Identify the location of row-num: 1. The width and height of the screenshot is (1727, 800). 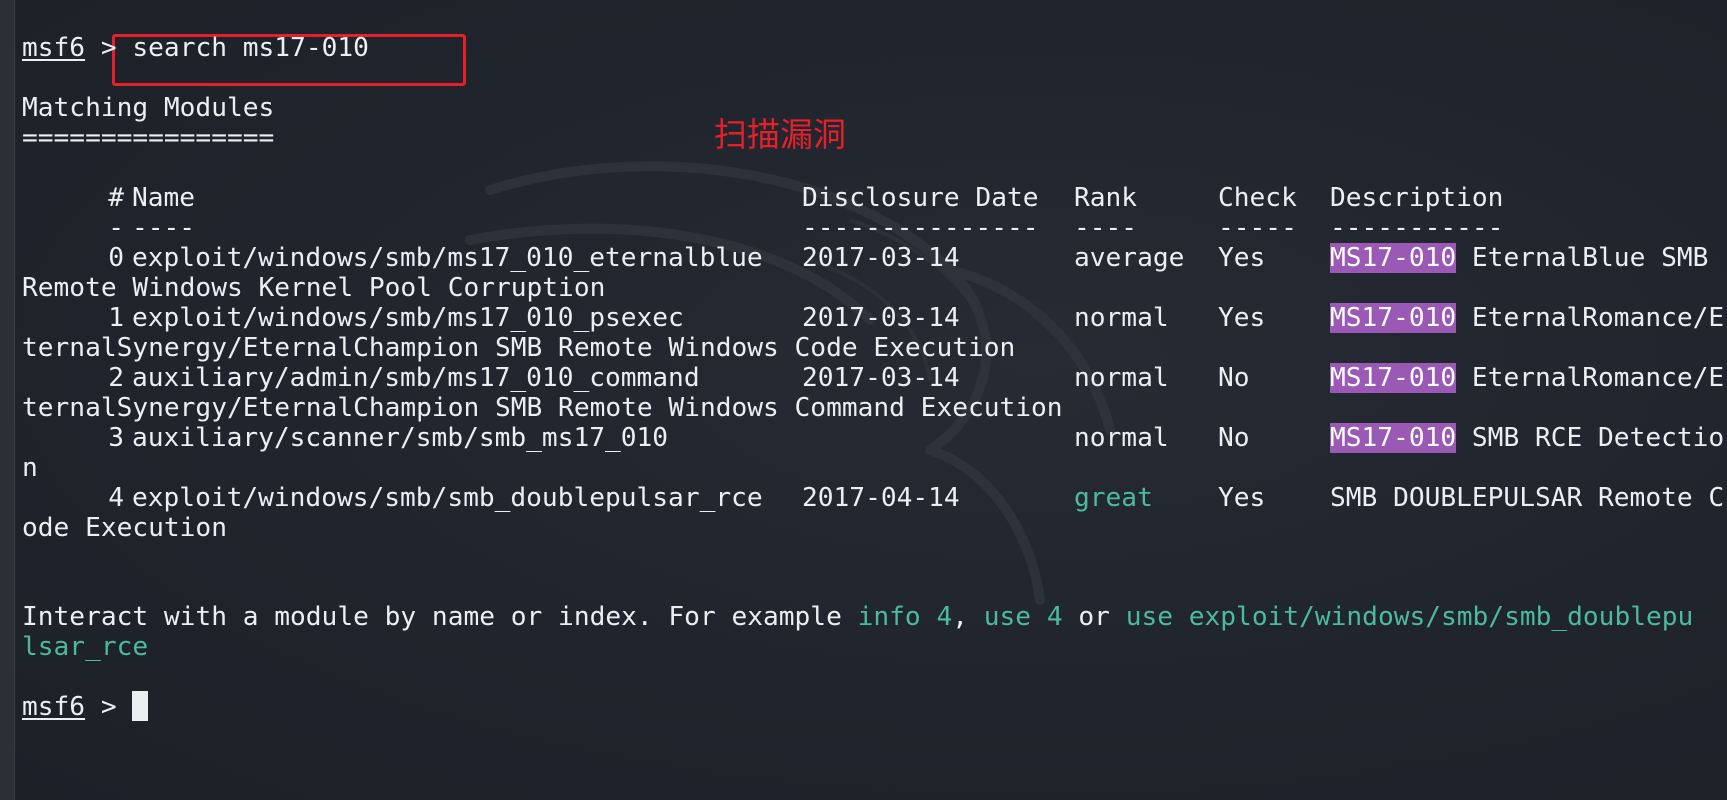
(116, 318).